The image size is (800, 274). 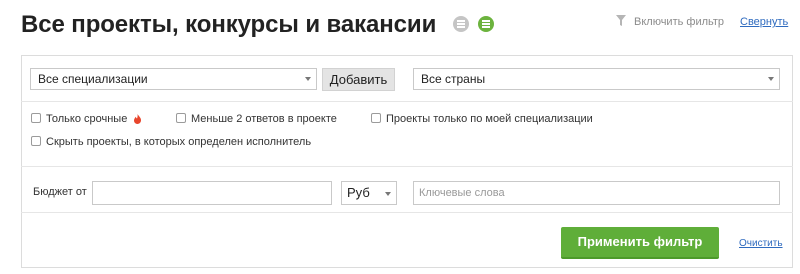 I want to click on budget-input, so click(x=212, y=193).